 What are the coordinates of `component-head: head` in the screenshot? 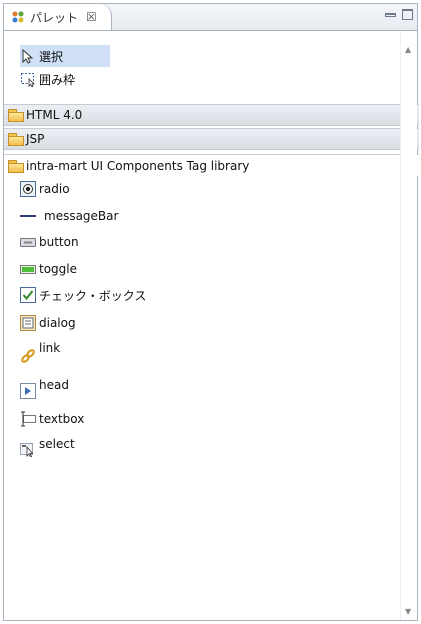 It's located at (44, 387).